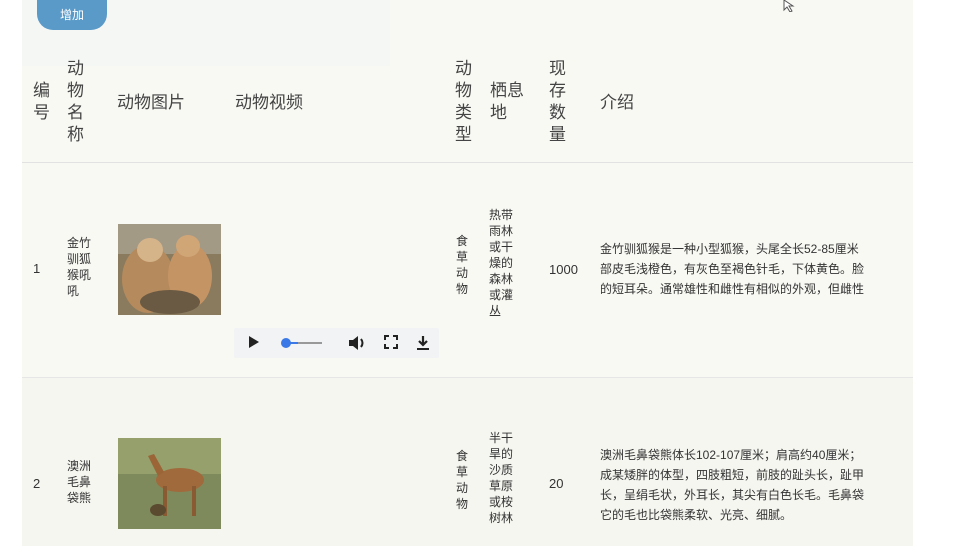 The image size is (969, 546). I want to click on intro-line: 澳洲毛鼻袋熊体长102-107厘米；肩高约40厘米；, so click(731, 455).